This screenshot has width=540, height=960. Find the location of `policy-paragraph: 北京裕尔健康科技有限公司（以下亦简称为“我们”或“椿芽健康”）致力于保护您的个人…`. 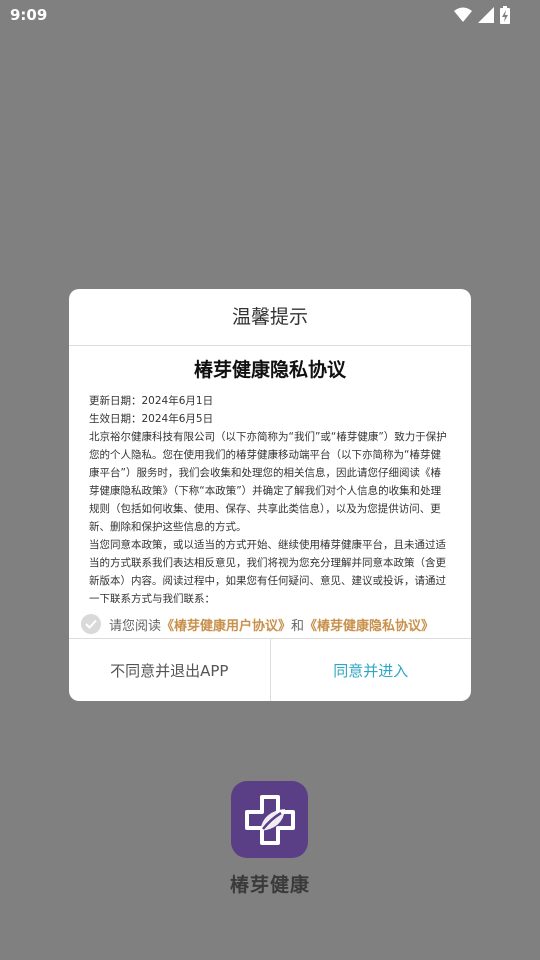

policy-paragraph: 北京裕尔健康科技有限公司（以下亦简称为“我们”或“椿芽健康”）致力于保护您的个人… is located at coordinates (268, 482).